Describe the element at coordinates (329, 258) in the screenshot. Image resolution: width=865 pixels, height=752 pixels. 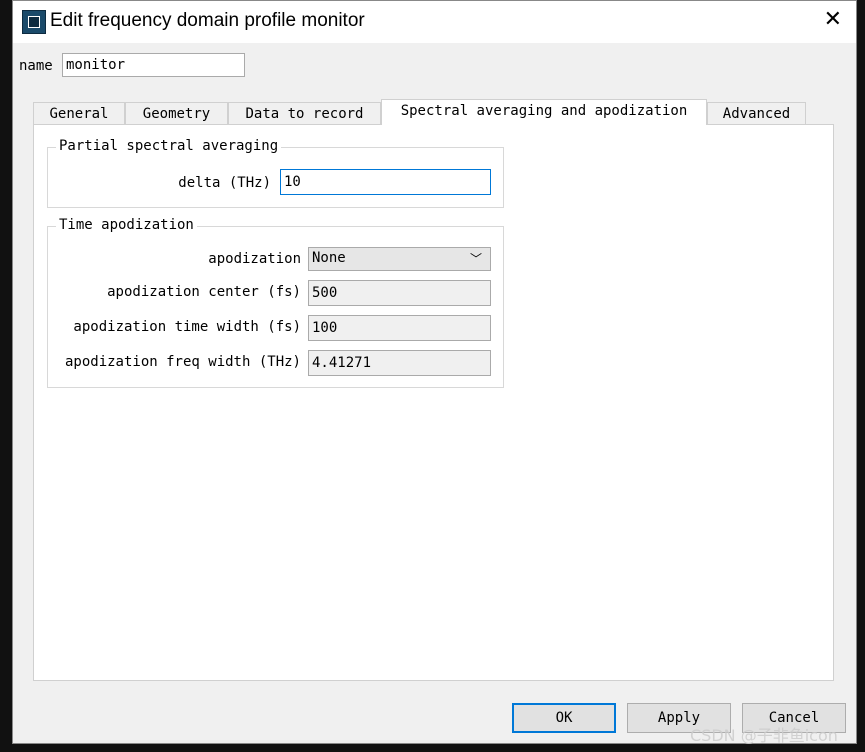
I see `apodization-value: None` at that location.